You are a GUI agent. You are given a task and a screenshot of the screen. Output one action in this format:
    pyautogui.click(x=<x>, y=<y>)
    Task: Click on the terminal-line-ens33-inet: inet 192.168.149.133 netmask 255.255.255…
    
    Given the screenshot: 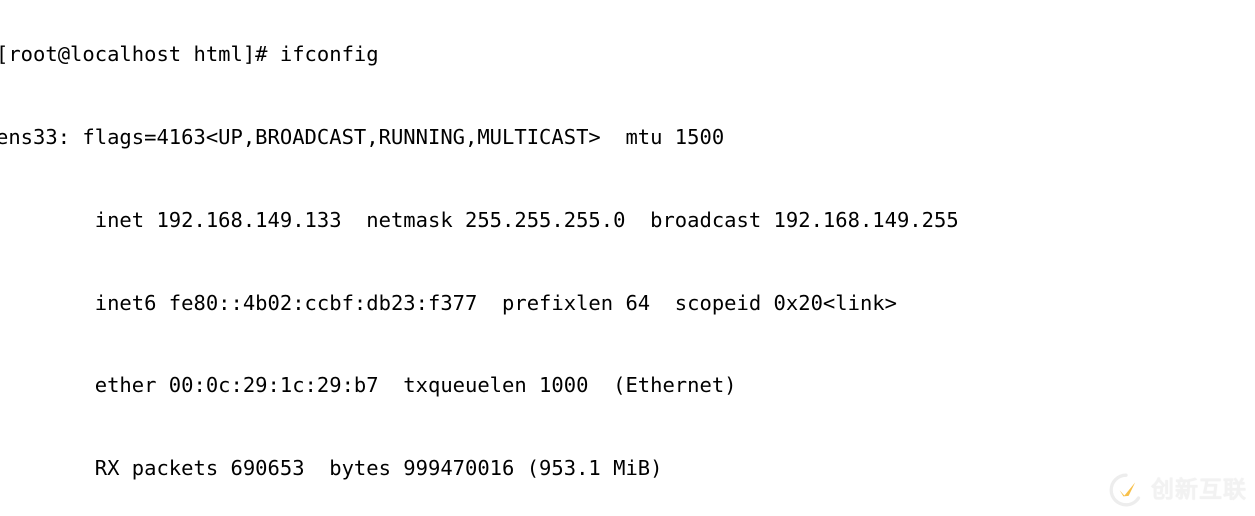 What is the action you would take?
    pyautogui.click(x=479, y=219)
    